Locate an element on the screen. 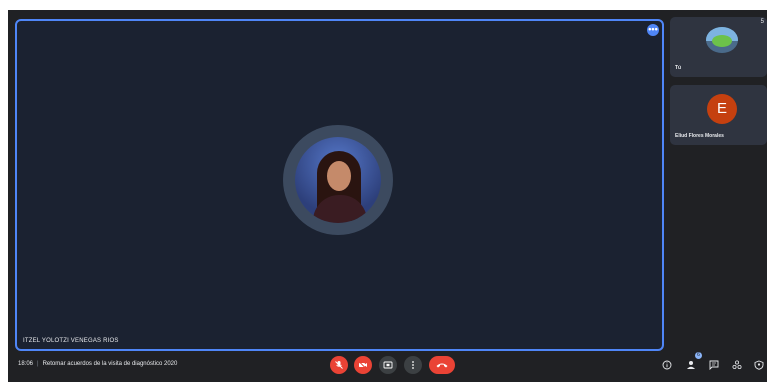  meeting-time: 18:06 is located at coordinates (26, 364).